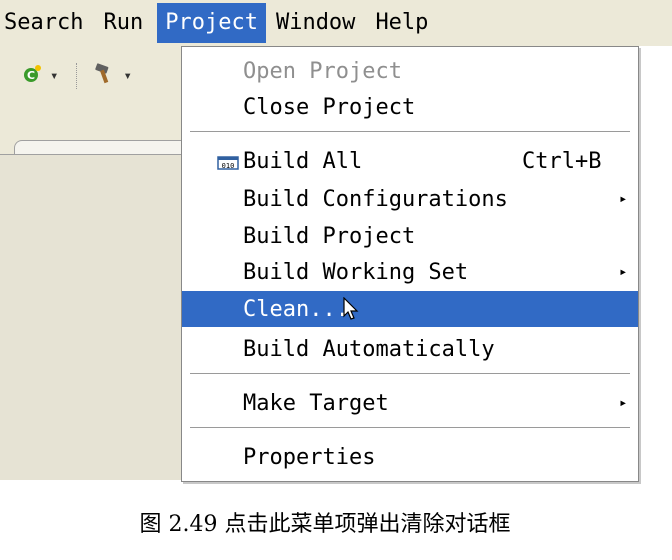 The image size is (672, 560). I want to click on figure-caption-text: 图 2.49 点击此菜单项弹出清除对话框, so click(325, 524).